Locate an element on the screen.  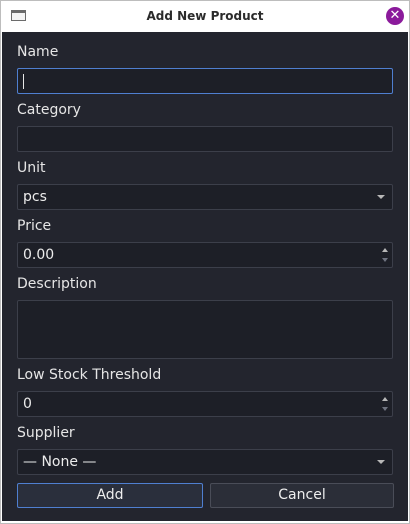
price-label: Price is located at coordinates (34, 226).